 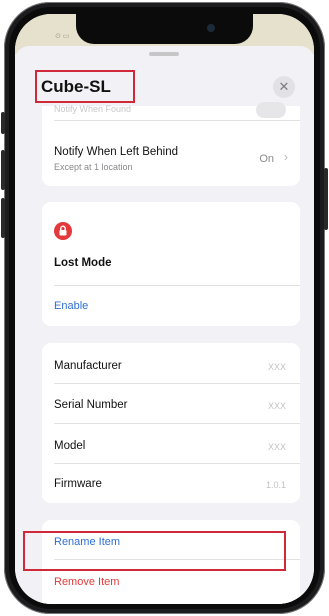 What do you see at coordinates (275, 485) in the screenshot?
I see `firmware-value: 1.0.1` at bounding box center [275, 485].